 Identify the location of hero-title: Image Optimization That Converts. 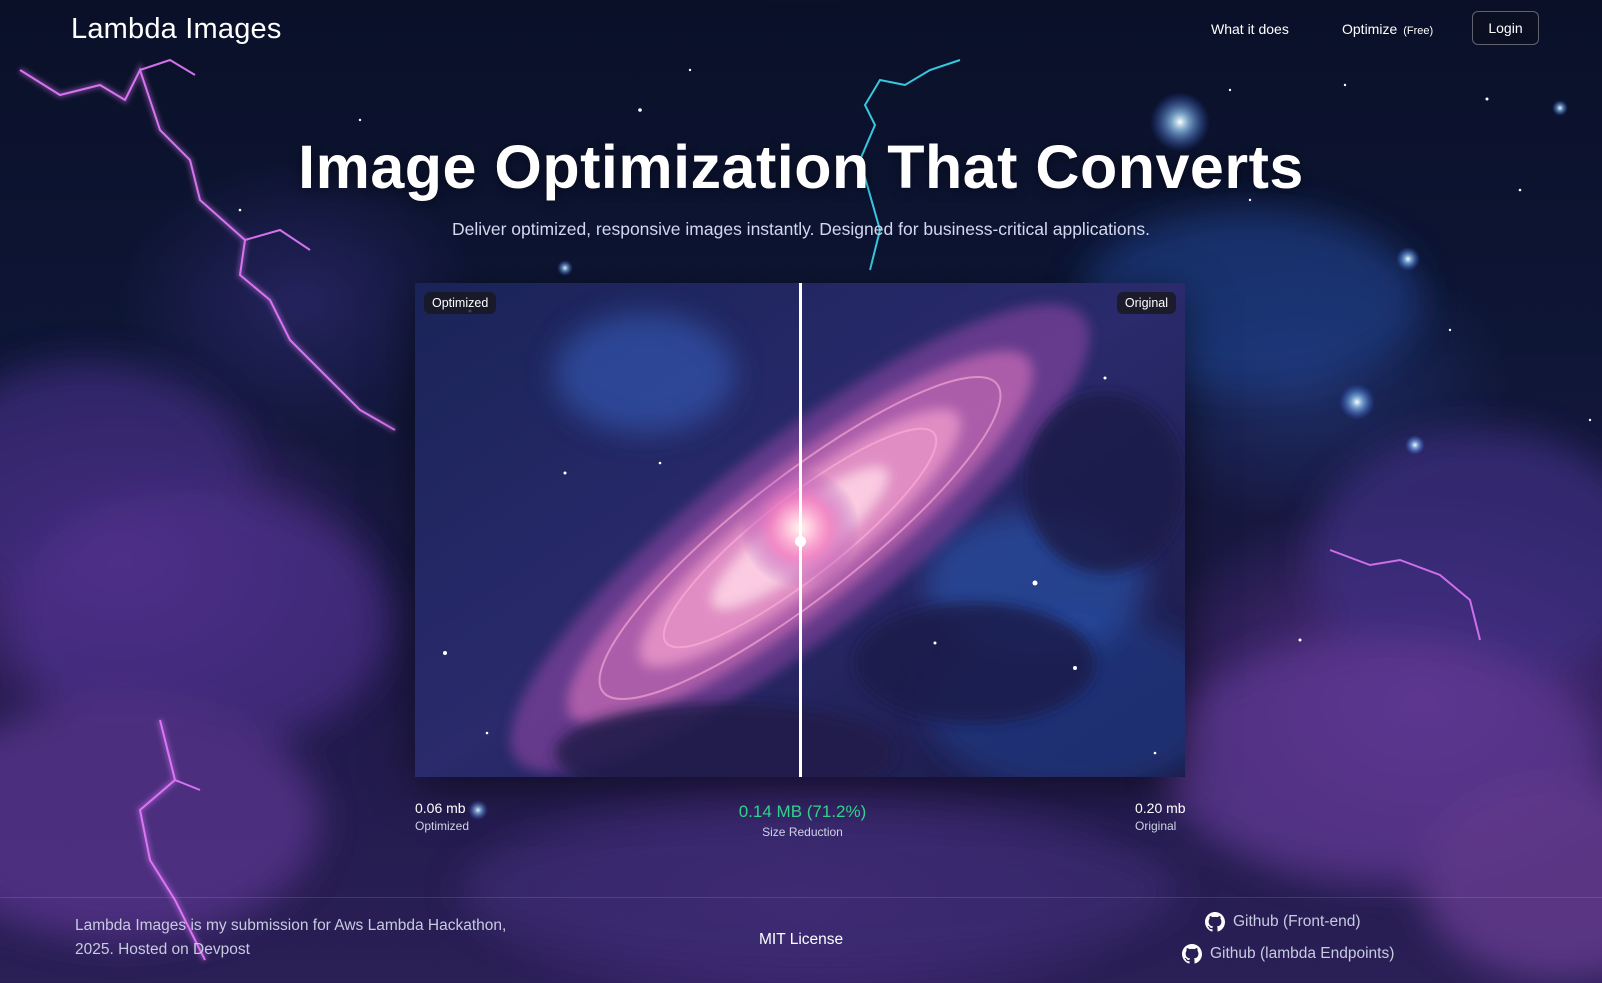
(801, 167).